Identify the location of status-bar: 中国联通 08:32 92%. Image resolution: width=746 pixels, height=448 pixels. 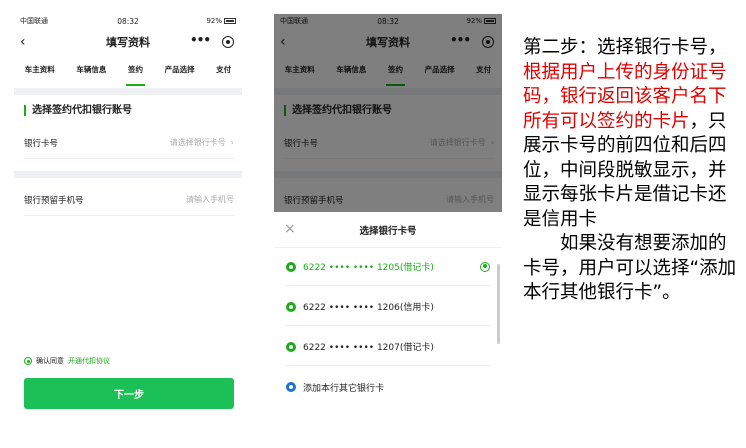
(128, 21).